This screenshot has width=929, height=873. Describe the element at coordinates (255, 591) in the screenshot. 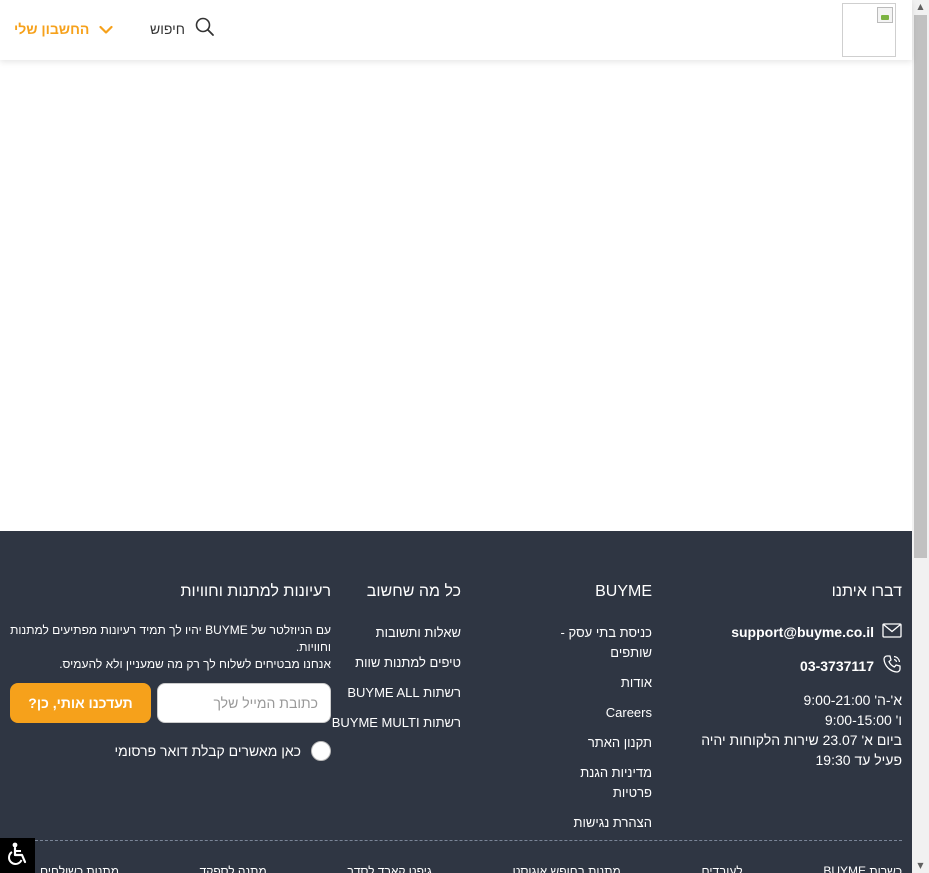

I see `newsletter-title: רעיונות למתנות וחוויות` at that location.